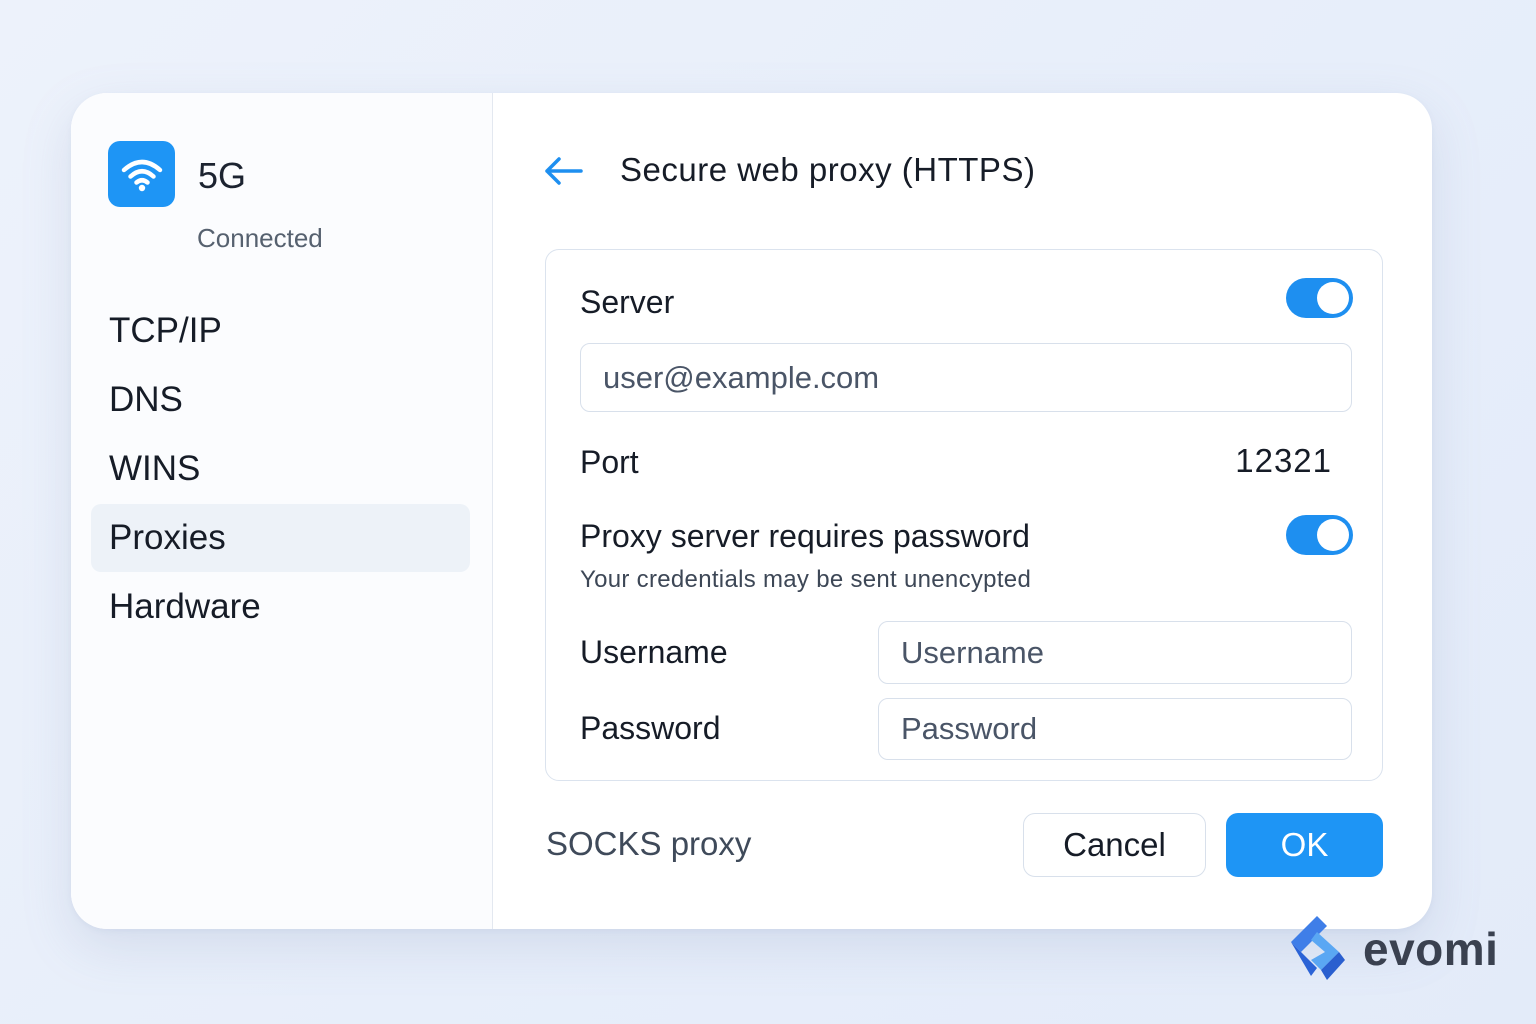 The height and width of the screenshot is (1024, 1536). Describe the element at coordinates (1431, 949) in the screenshot. I see `brand-name: evomi` at that location.